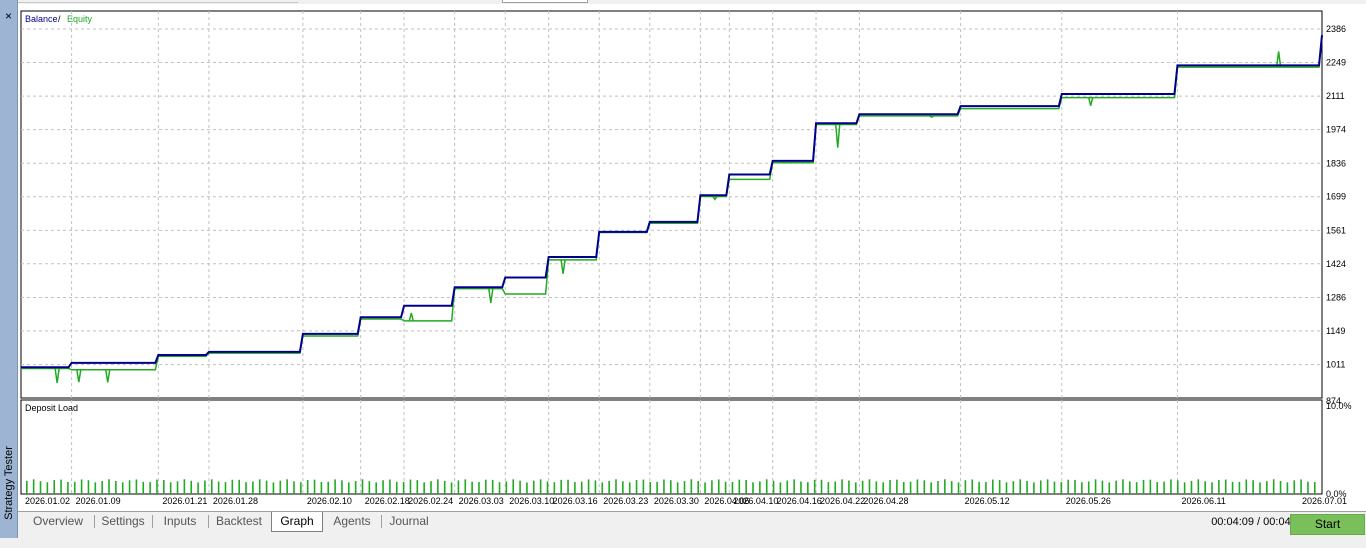  Describe the element at coordinates (8, 16) in the screenshot. I see `close-icon: ×` at that location.